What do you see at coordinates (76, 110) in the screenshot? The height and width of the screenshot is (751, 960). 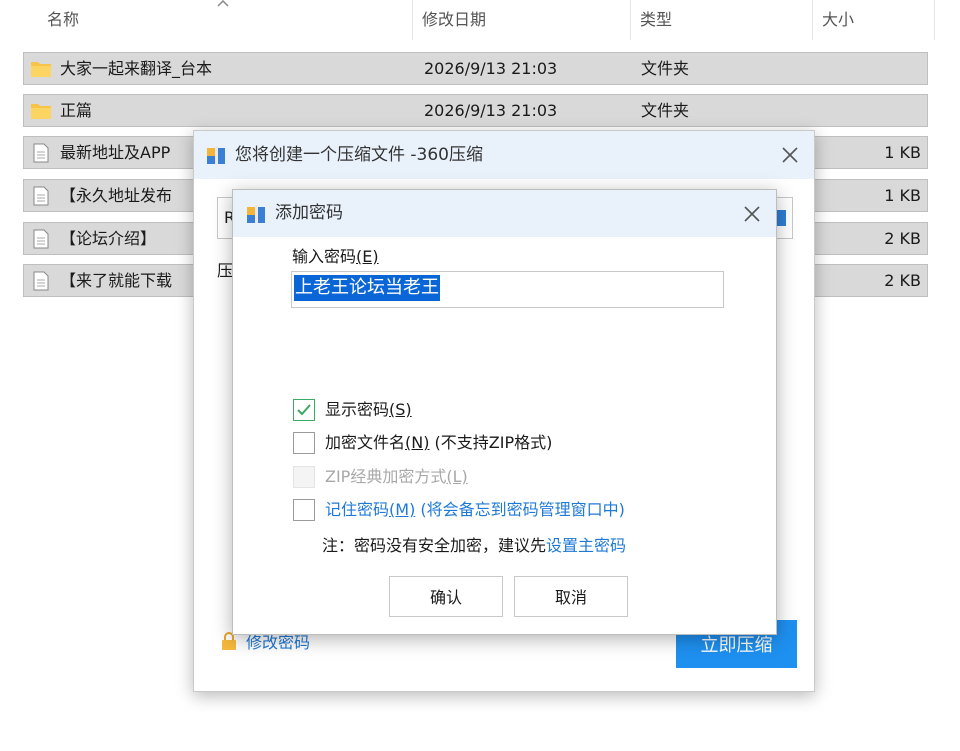 I see `file-name: 正篇` at bounding box center [76, 110].